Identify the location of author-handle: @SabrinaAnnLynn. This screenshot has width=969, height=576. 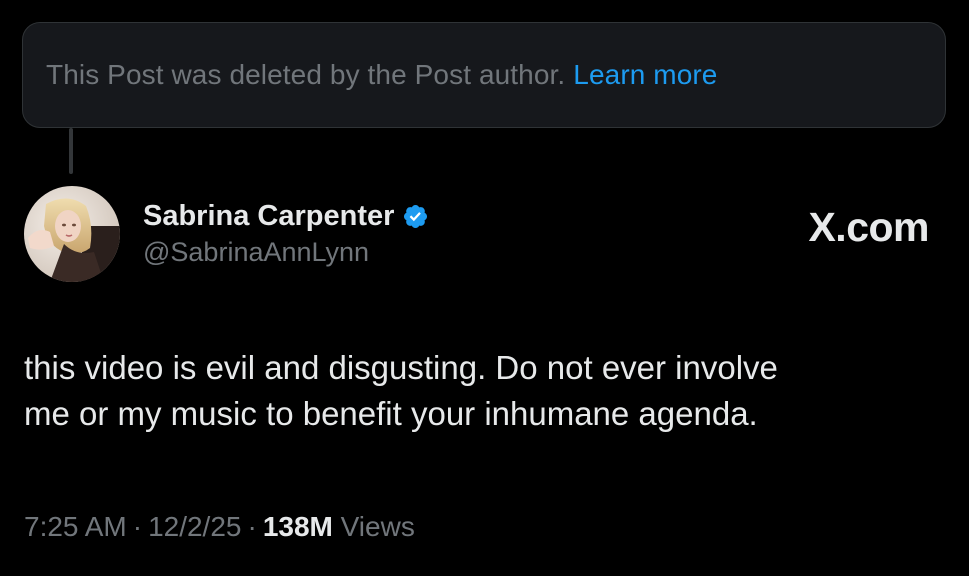
(286, 252).